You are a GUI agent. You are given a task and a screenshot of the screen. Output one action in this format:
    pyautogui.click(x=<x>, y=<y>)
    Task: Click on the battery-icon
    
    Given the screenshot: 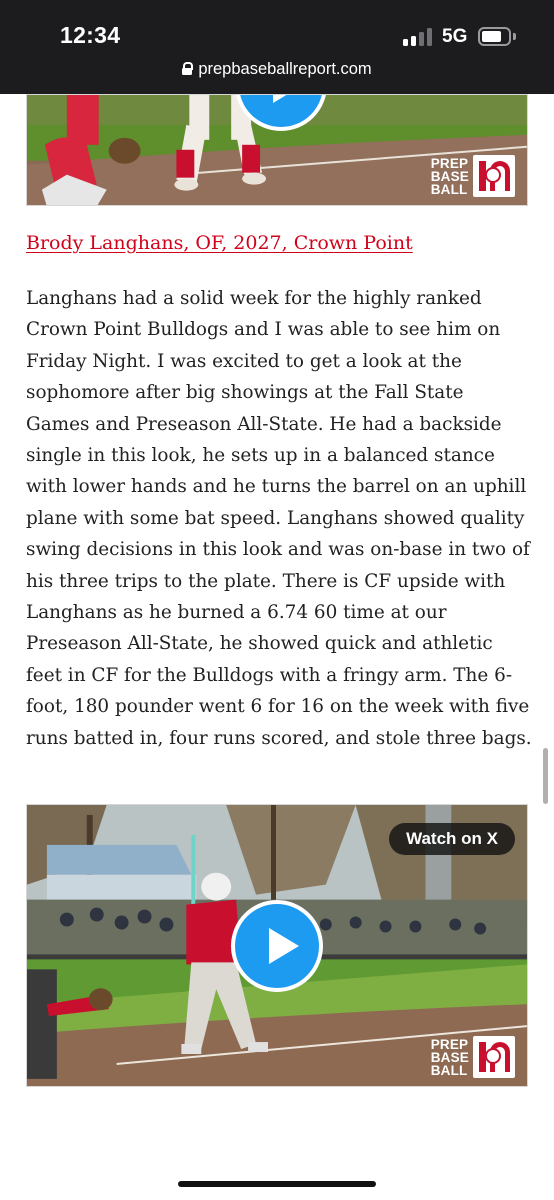 What is the action you would take?
    pyautogui.click(x=494, y=36)
    